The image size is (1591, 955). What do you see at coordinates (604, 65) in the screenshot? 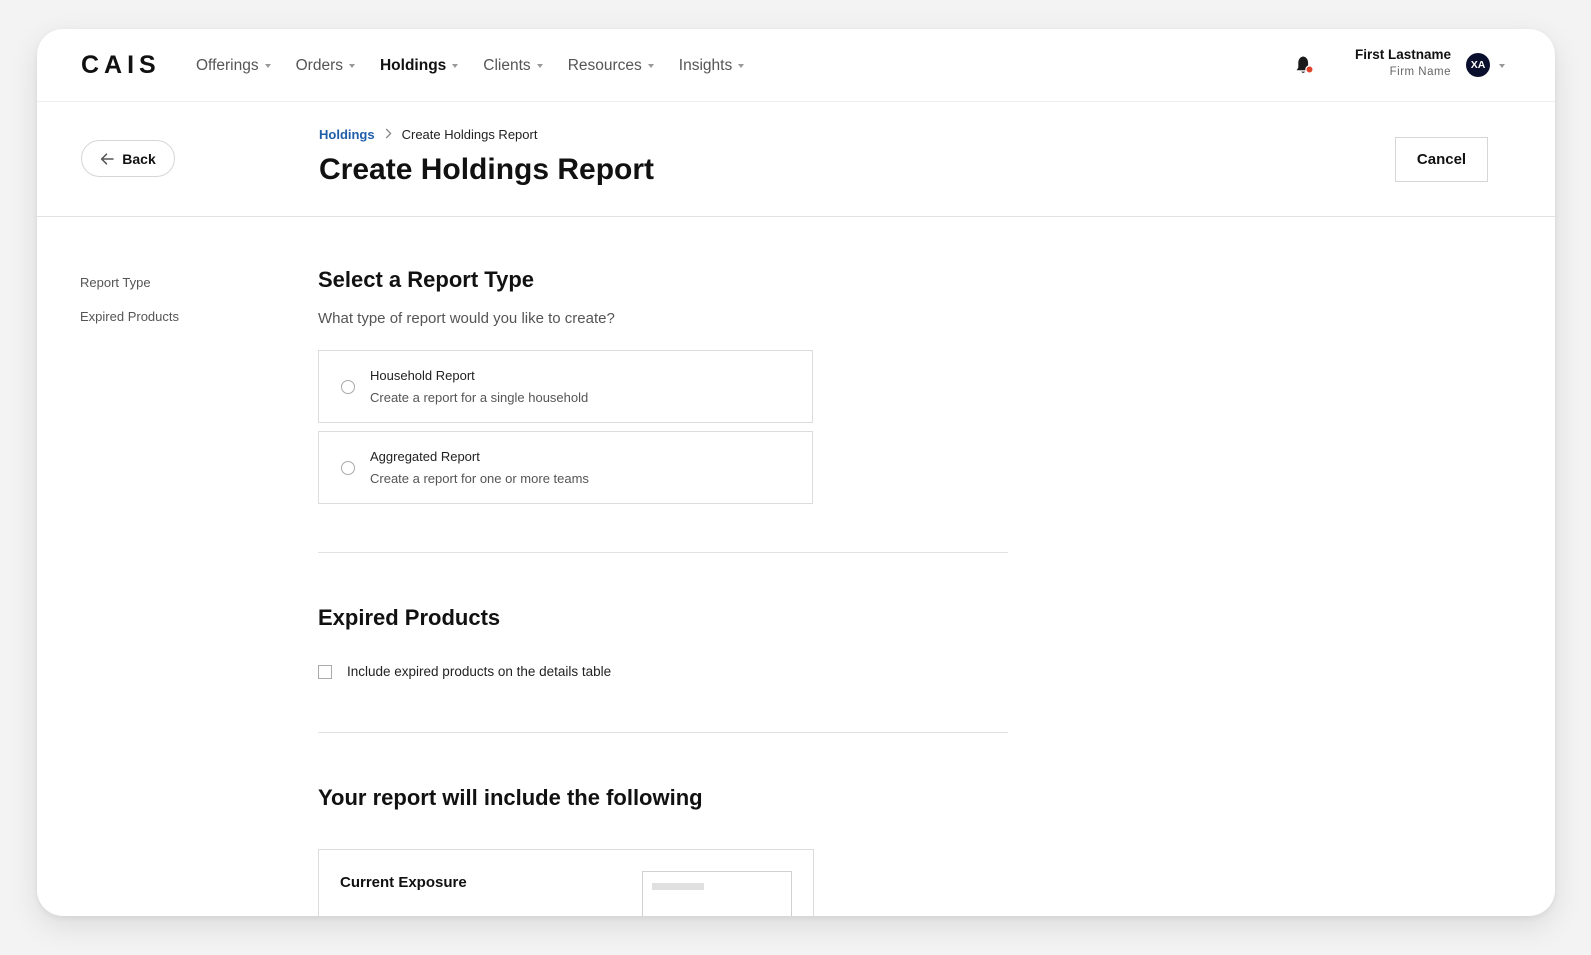
I see `nav-item-label: Resources` at bounding box center [604, 65].